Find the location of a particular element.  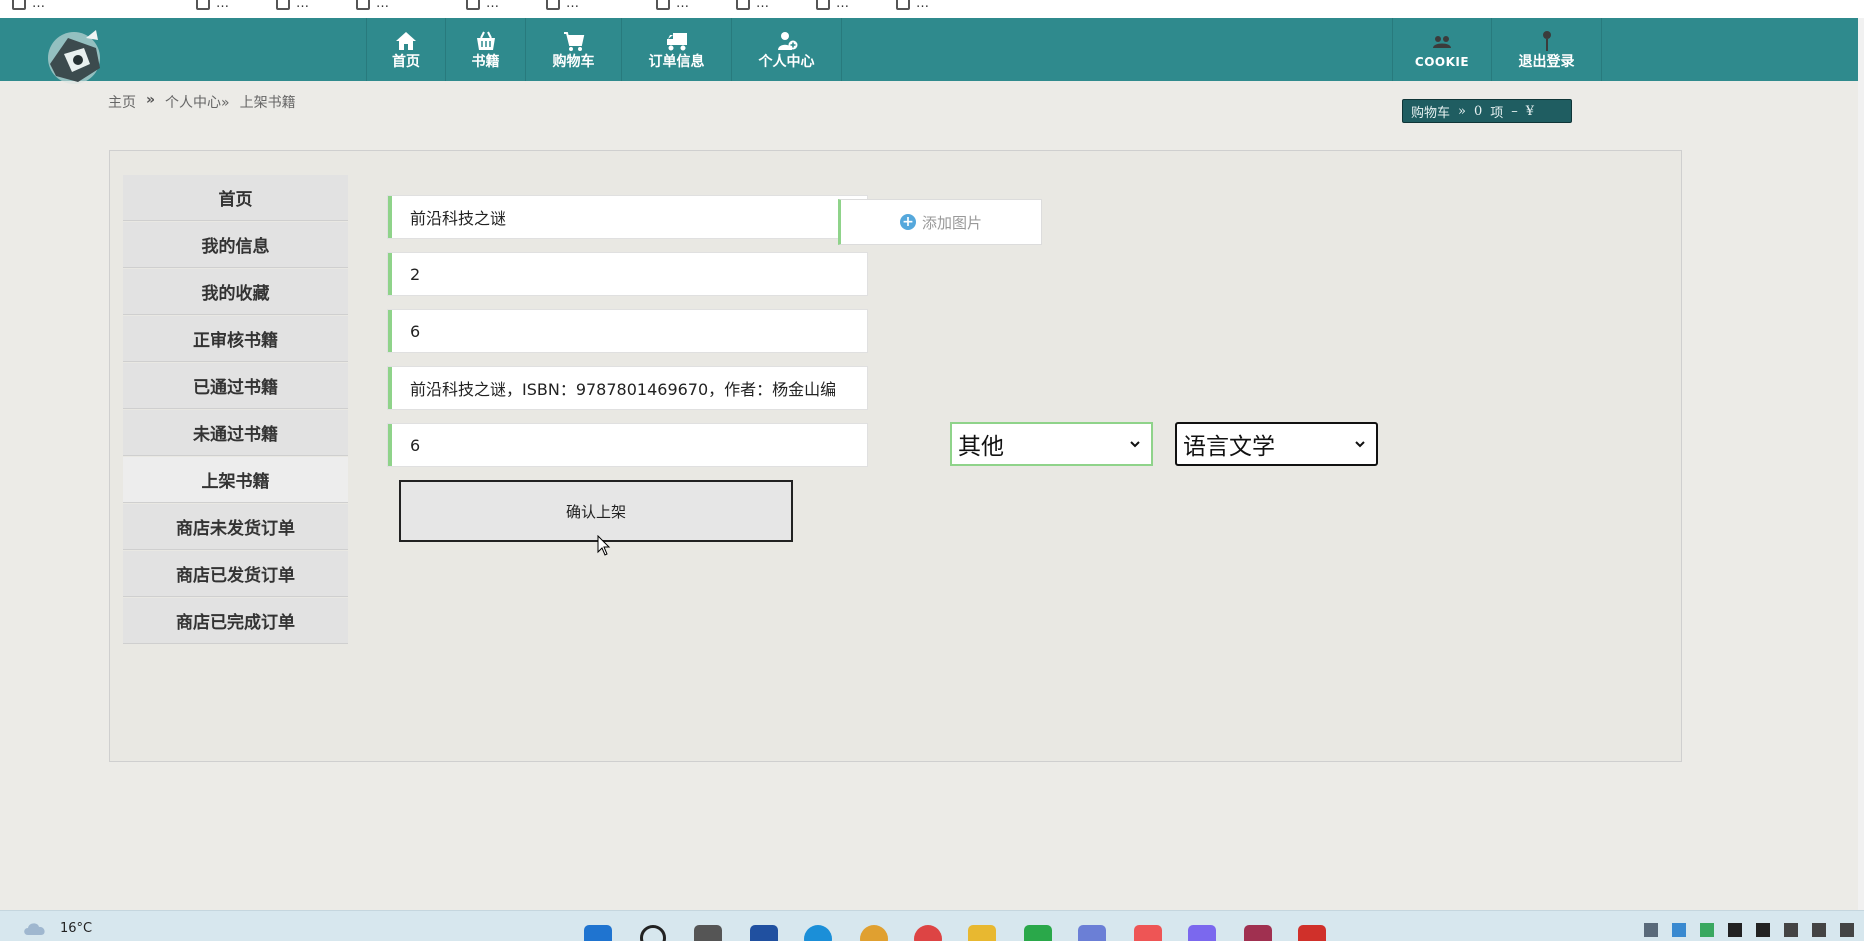

sidebar-item-rejected-books: 未通过书籍 is located at coordinates (235, 433).